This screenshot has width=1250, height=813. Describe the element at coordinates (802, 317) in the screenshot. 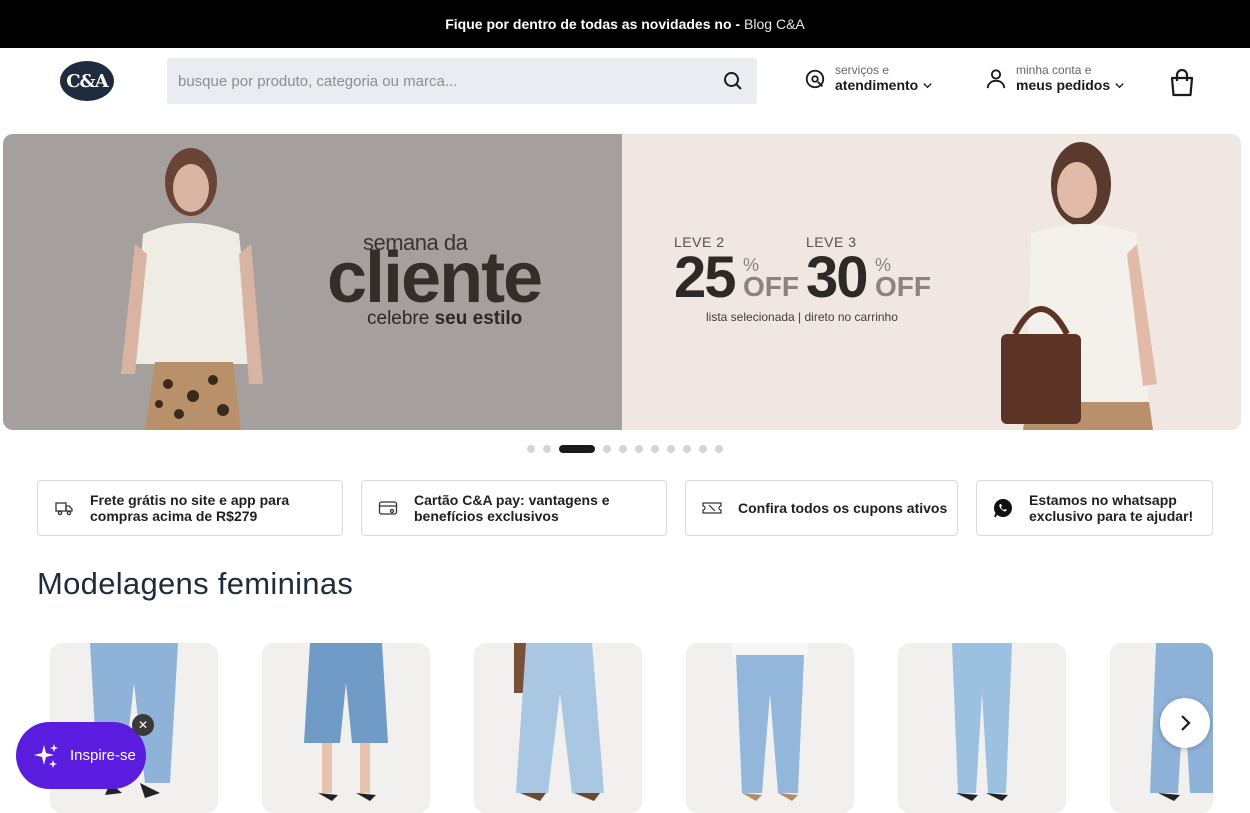

I see `offer-conditions: lista selecionada | direto no carrinho` at that location.